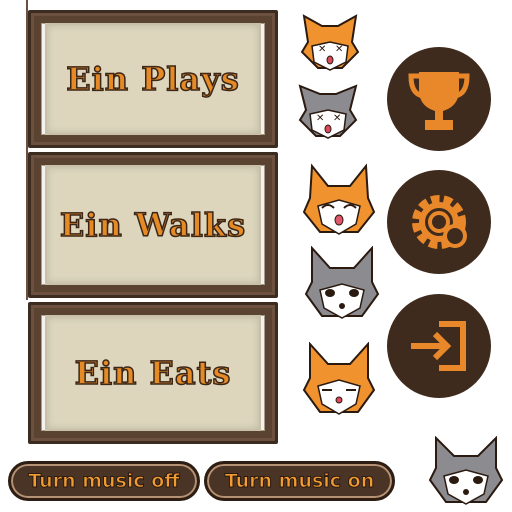 The width and height of the screenshot is (512, 512). What do you see at coordinates (328, 111) in the screenshot?
I see `gray-fox-dizzy-icon: ✕ ✕` at bounding box center [328, 111].